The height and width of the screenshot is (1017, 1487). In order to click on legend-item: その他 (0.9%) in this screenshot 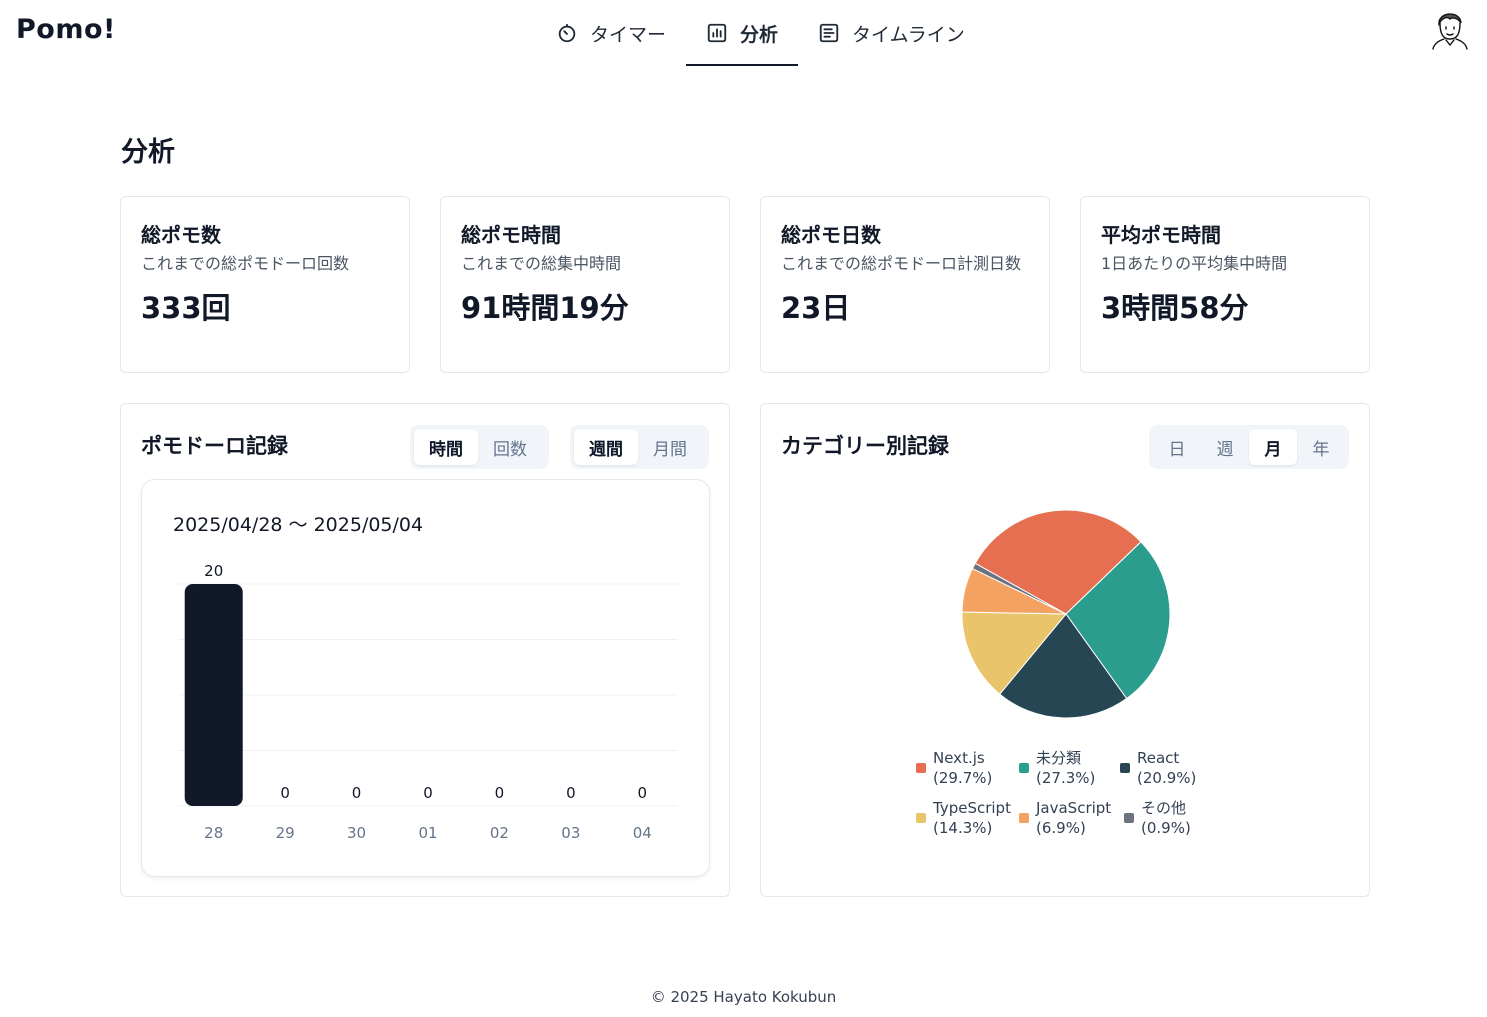, I will do `click(1157, 818)`.